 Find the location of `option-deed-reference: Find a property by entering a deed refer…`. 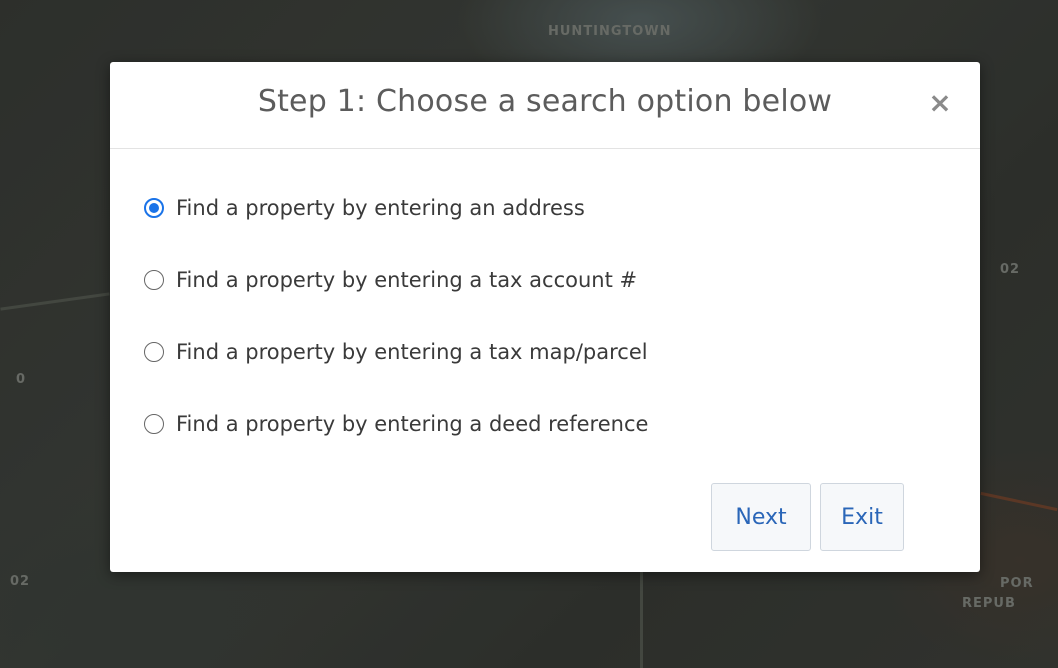

option-deed-reference: Find a property by entering a deed refer… is located at coordinates (396, 424).